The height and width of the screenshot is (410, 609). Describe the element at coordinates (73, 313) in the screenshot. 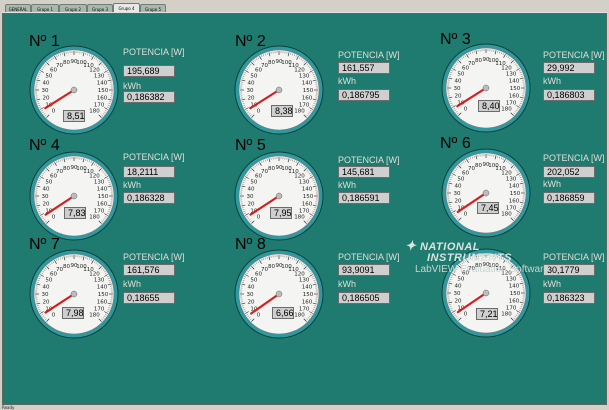

I see `gauge-digital-readout: 7,98` at that location.